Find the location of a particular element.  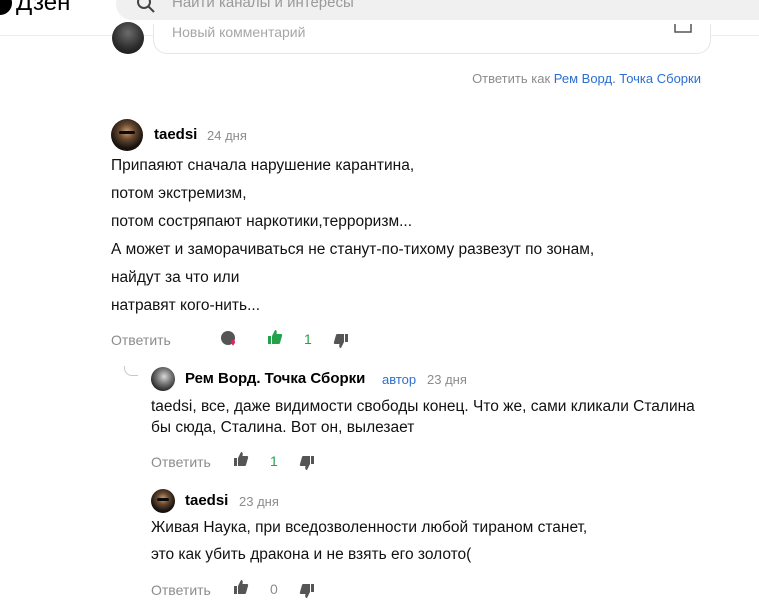

comment-author: Рем Ворд. Точка Сборки is located at coordinates (275, 378).